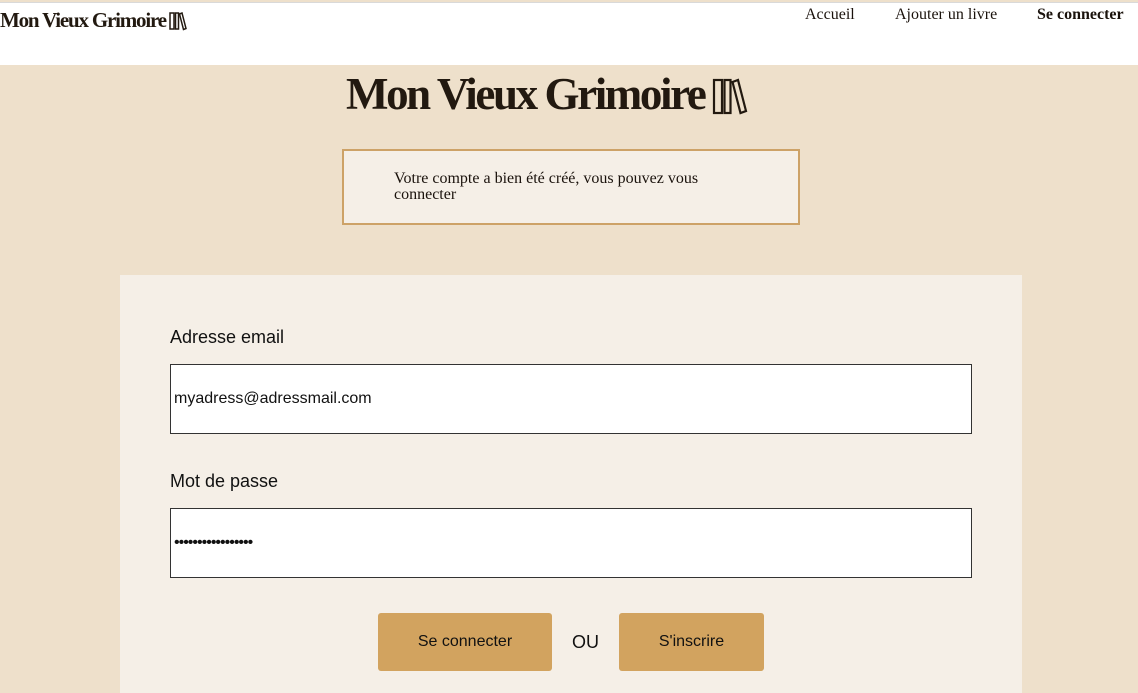 This screenshot has width=1138, height=693. Describe the element at coordinates (83, 20) in the screenshot. I see `header-logo-text: Mon Vieux Grimoire` at that location.